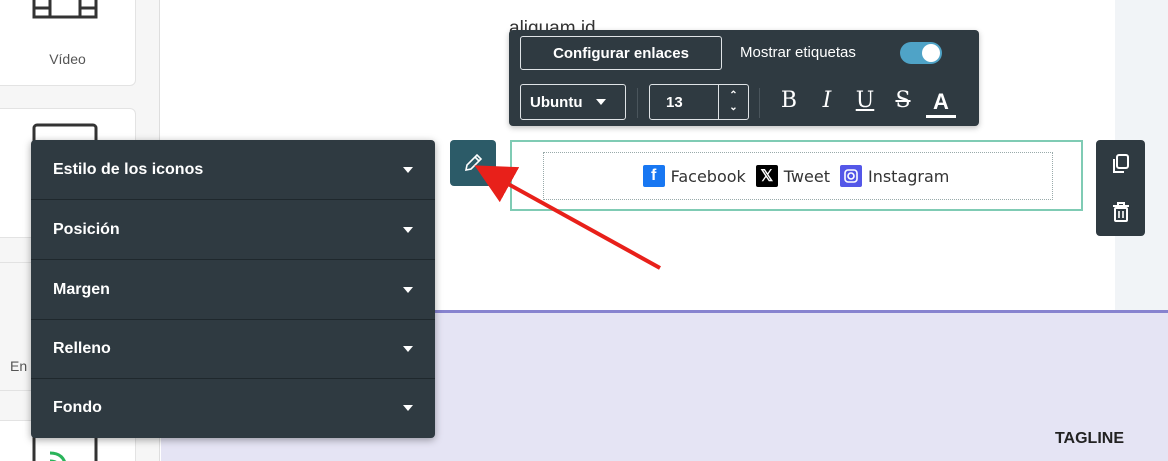  I want to click on tagline-text: TAGLINE, so click(1089, 438).